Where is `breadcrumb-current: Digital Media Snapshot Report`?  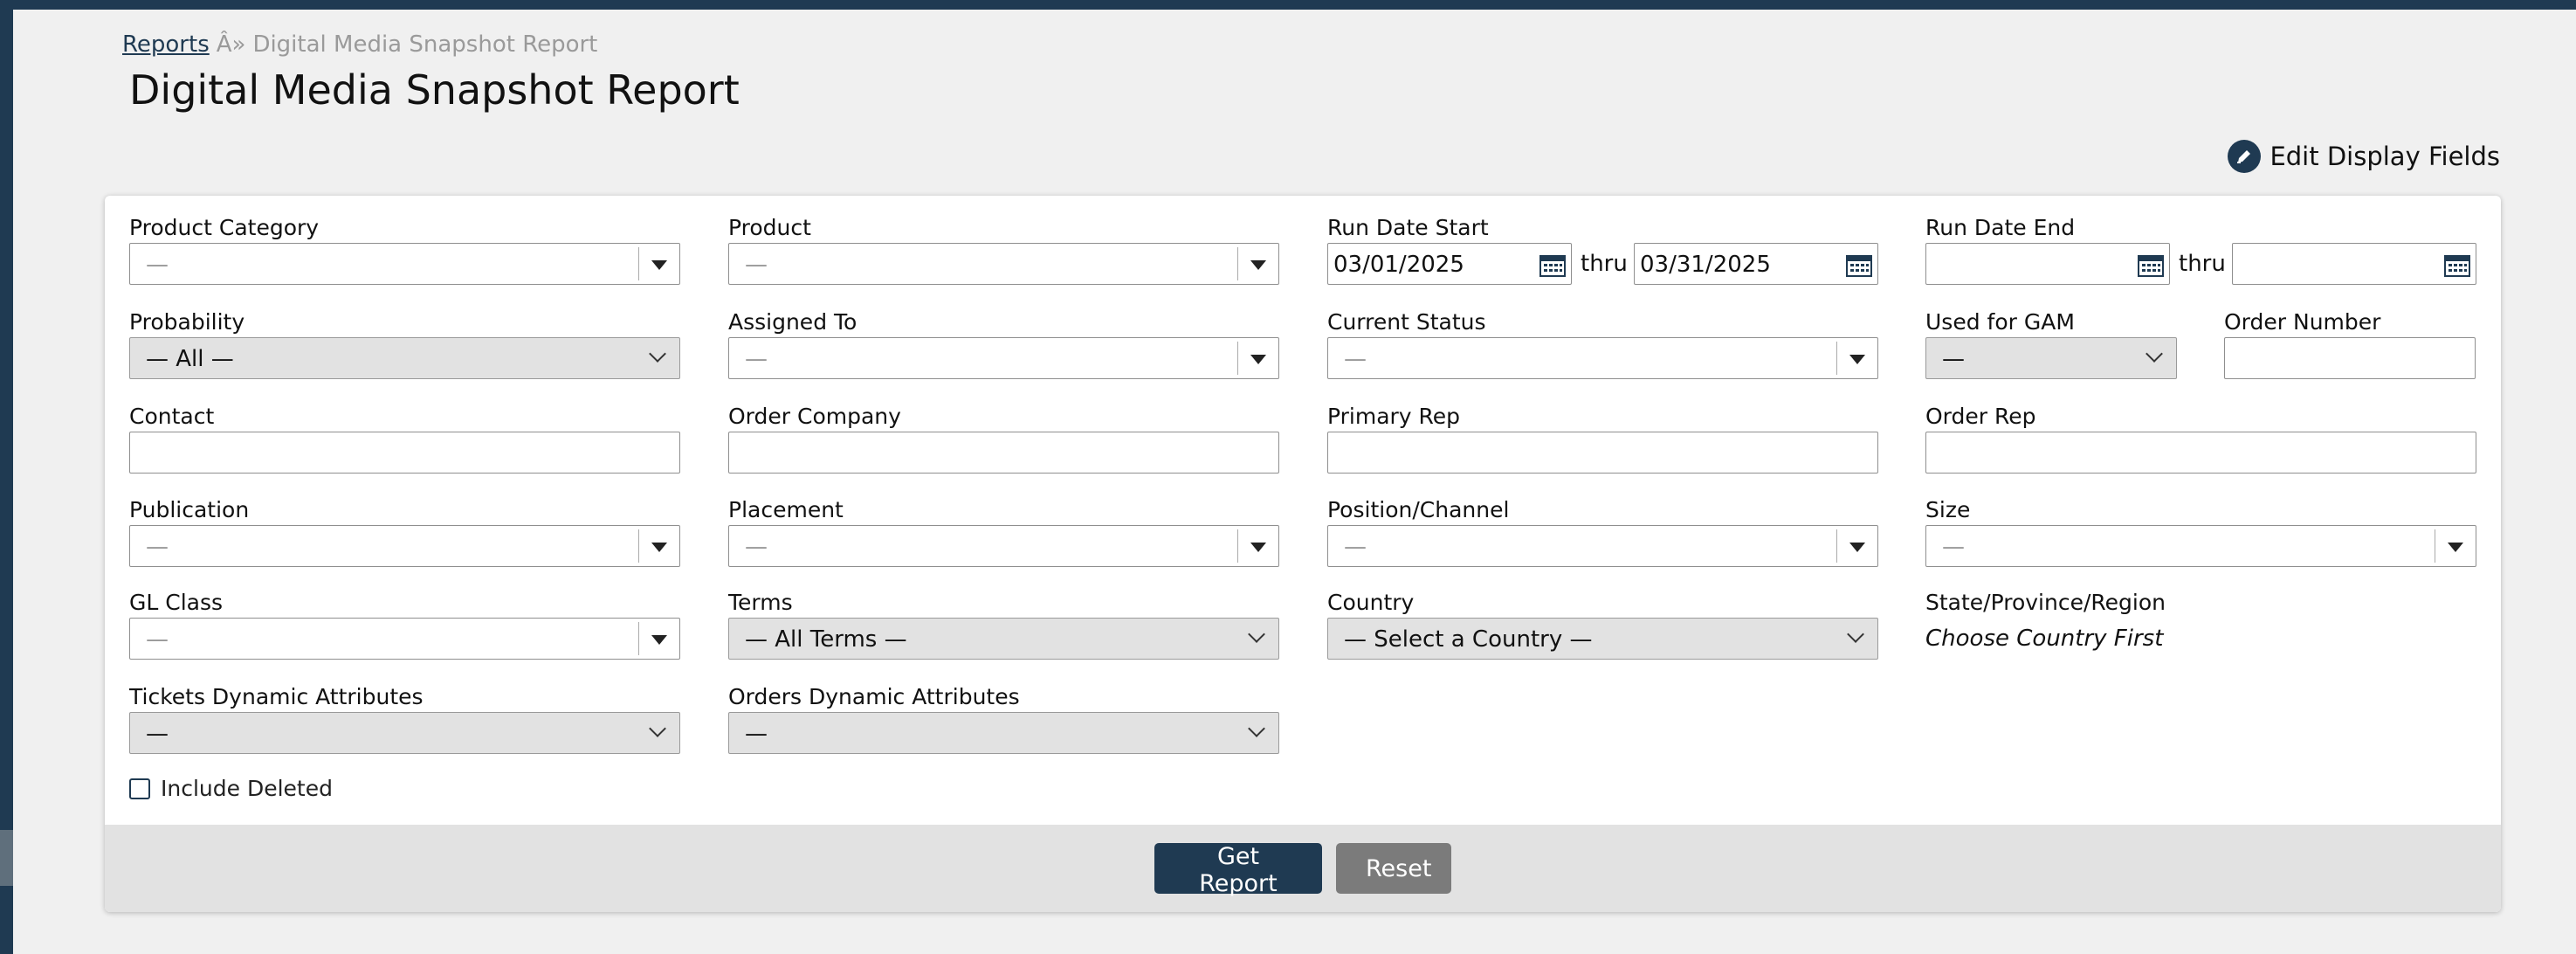
breadcrumb-current: Digital Media Snapshot Report is located at coordinates (425, 44).